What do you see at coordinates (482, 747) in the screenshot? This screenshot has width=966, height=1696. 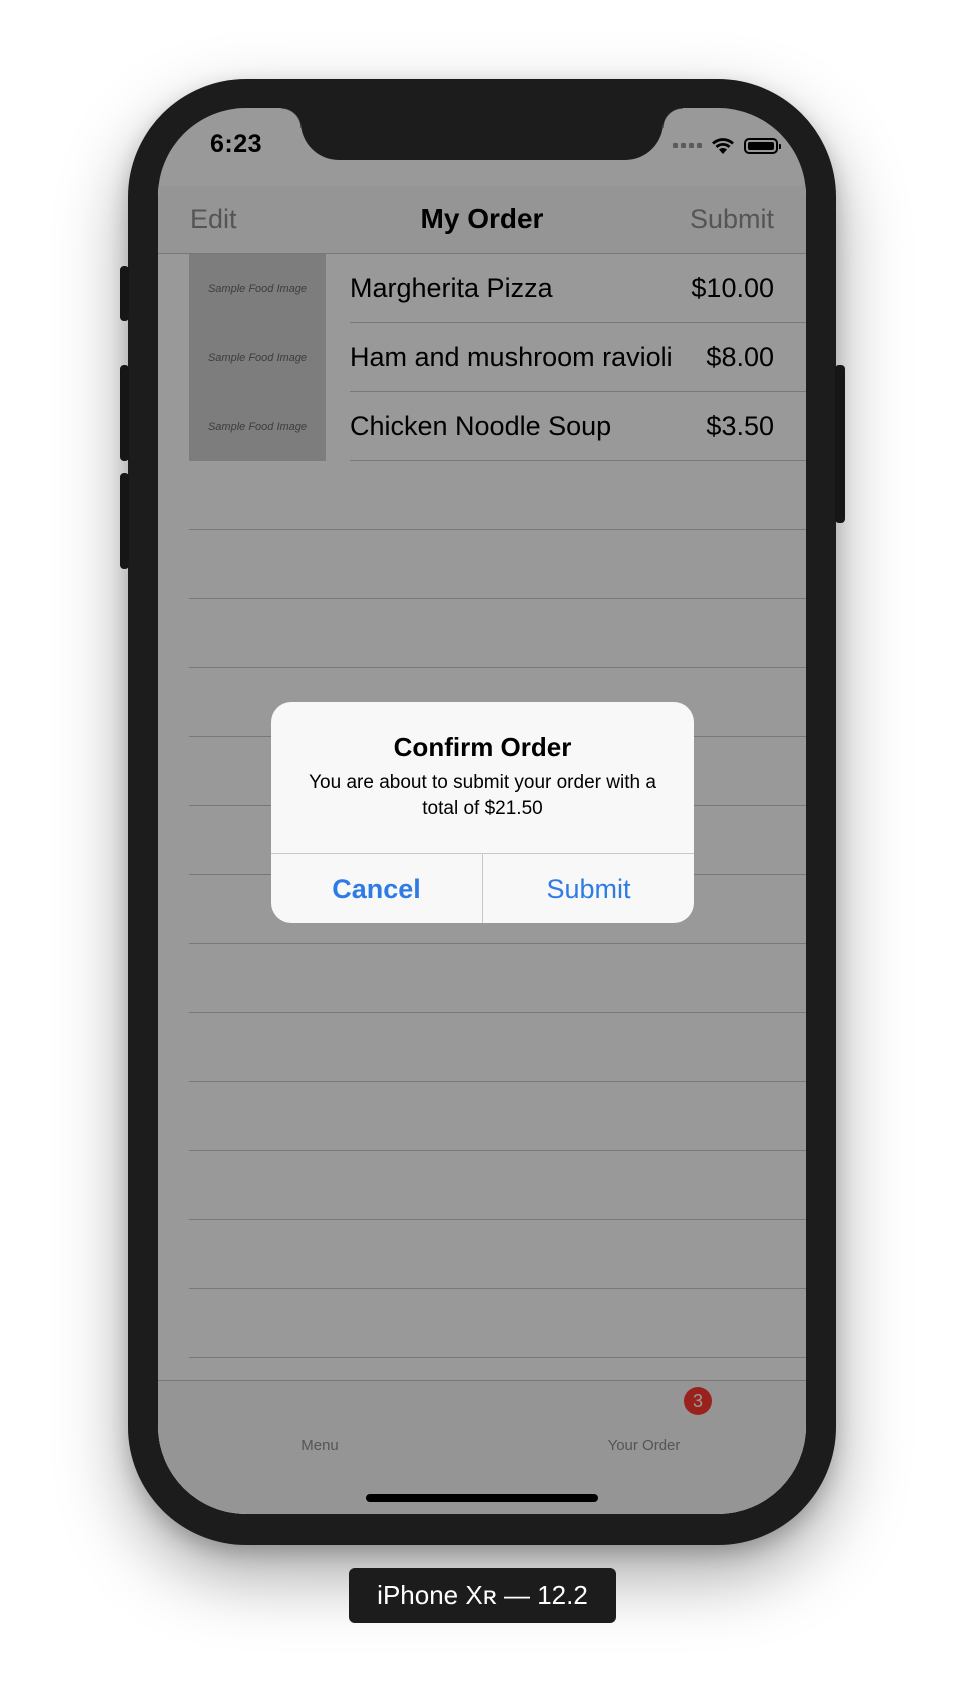 I see `alert-title: Confirm Order` at bounding box center [482, 747].